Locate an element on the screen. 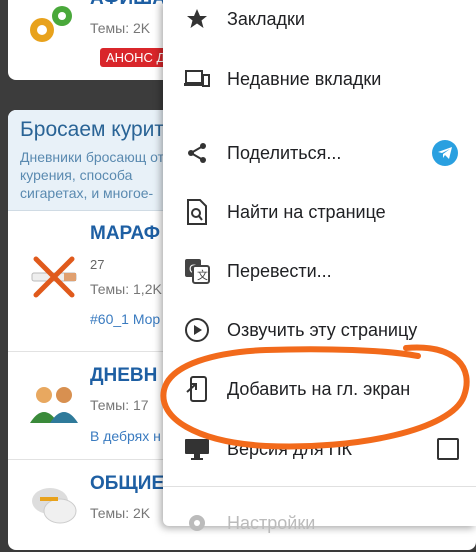 This screenshot has width=476, height=552. menu-item-settings: Настройки is located at coordinates (319, 523).